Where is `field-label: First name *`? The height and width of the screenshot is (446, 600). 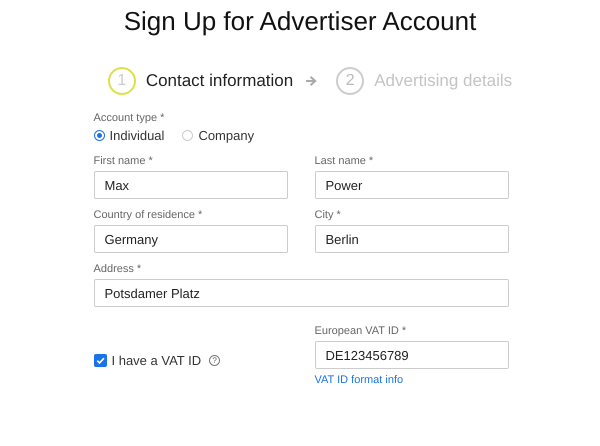 field-label: First name * is located at coordinates (124, 161).